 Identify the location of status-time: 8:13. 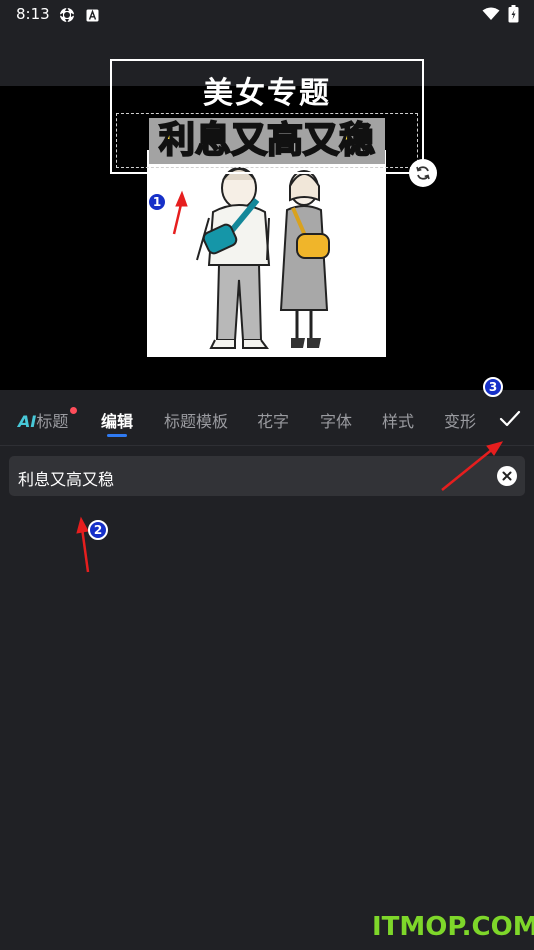
(33, 14).